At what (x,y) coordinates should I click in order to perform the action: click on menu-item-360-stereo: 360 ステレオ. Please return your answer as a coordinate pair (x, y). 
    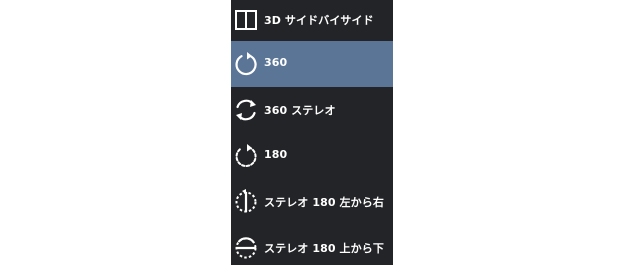
    Looking at the image, I should click on (312, 110).